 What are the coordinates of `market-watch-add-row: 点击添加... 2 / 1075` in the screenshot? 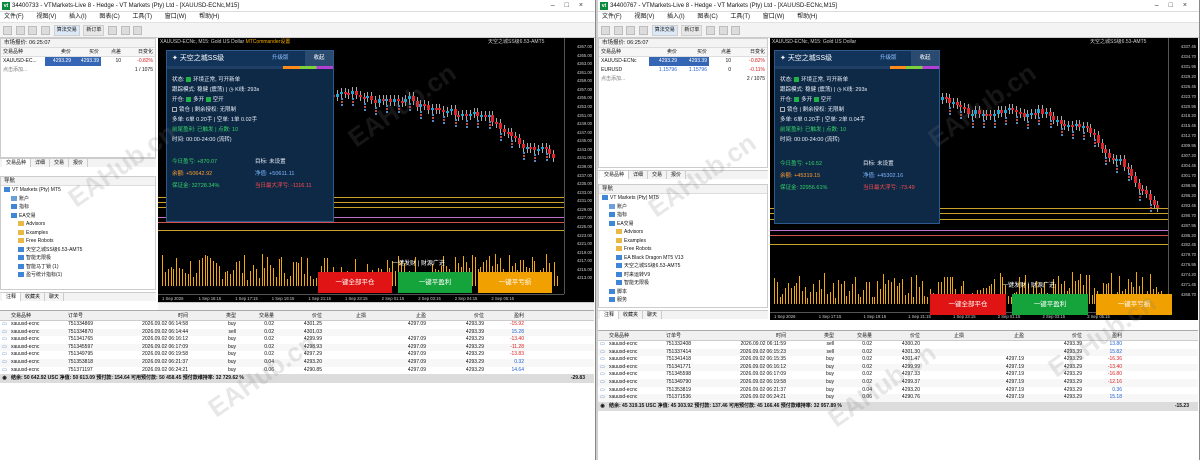 It's located at (683, 79).